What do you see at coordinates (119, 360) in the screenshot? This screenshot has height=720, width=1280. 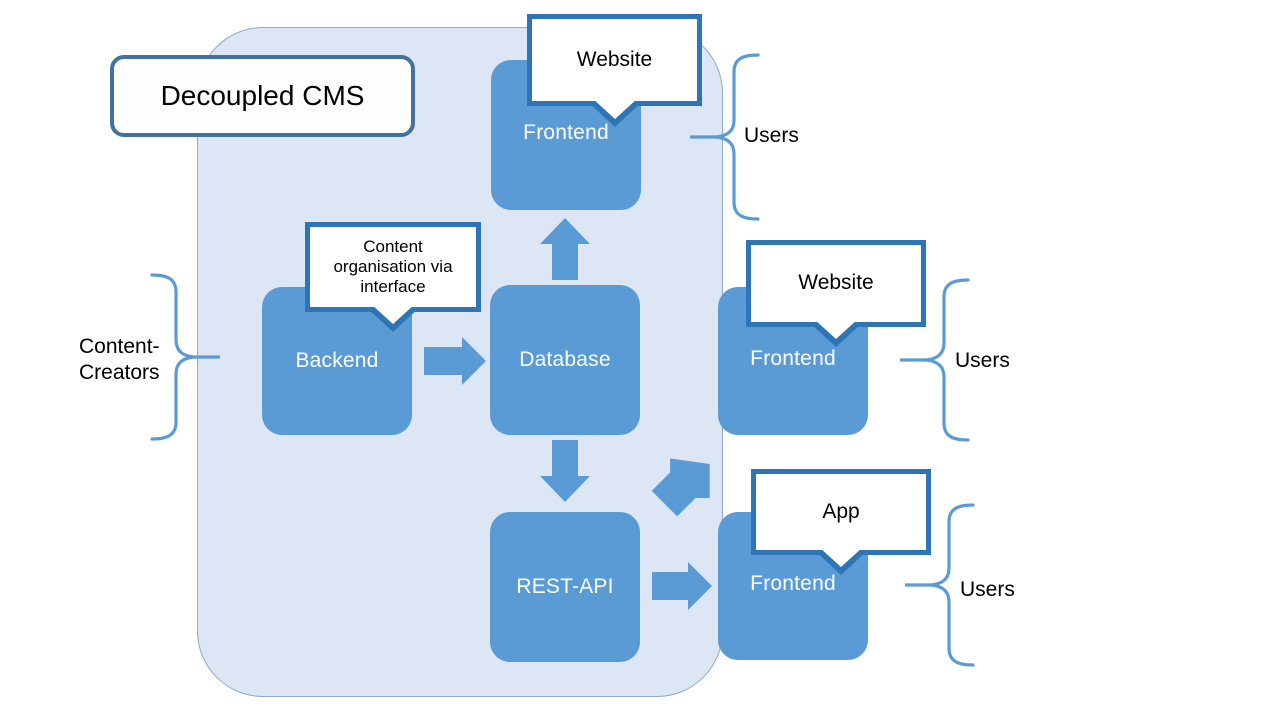 I see `label-content-creators: Content- Creators` at bounding box center [119, 360].